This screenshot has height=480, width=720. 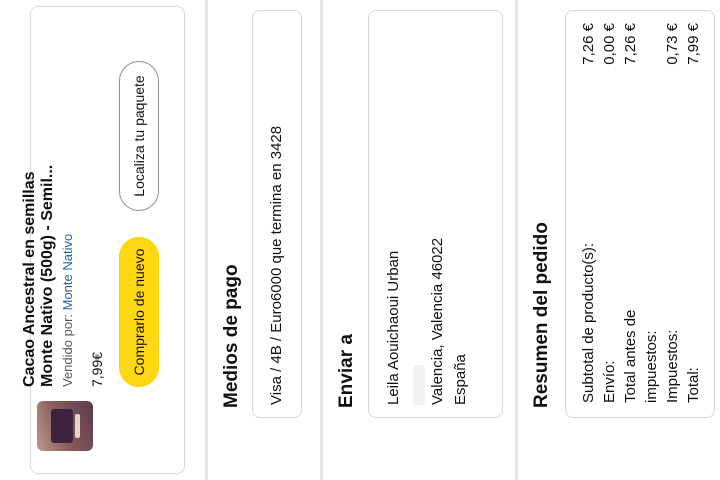 What do you see at coordinates (672, 366) in the screenshot?
I see `summary-label: Impuestos:` at bounding box center [672, 366].